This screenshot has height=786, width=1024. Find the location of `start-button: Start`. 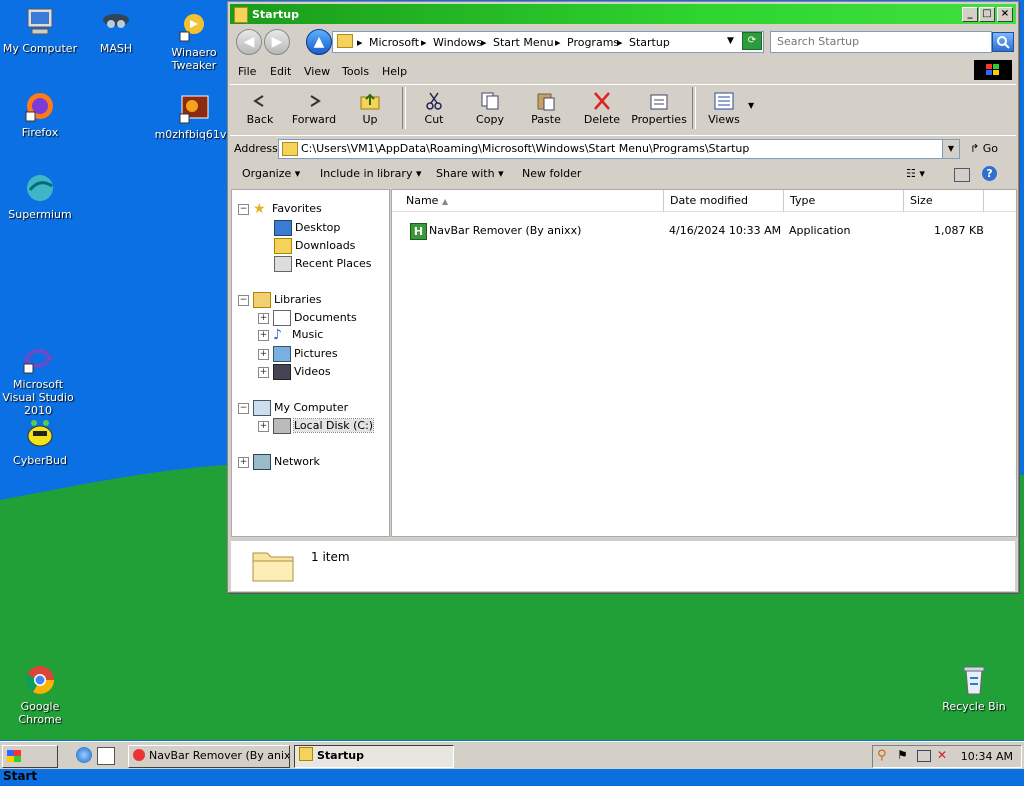

start-button: Start is located at coordinates (30, 764).